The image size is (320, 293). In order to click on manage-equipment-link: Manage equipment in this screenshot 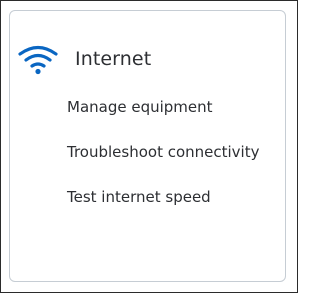, I will do `click(163, 119)`.